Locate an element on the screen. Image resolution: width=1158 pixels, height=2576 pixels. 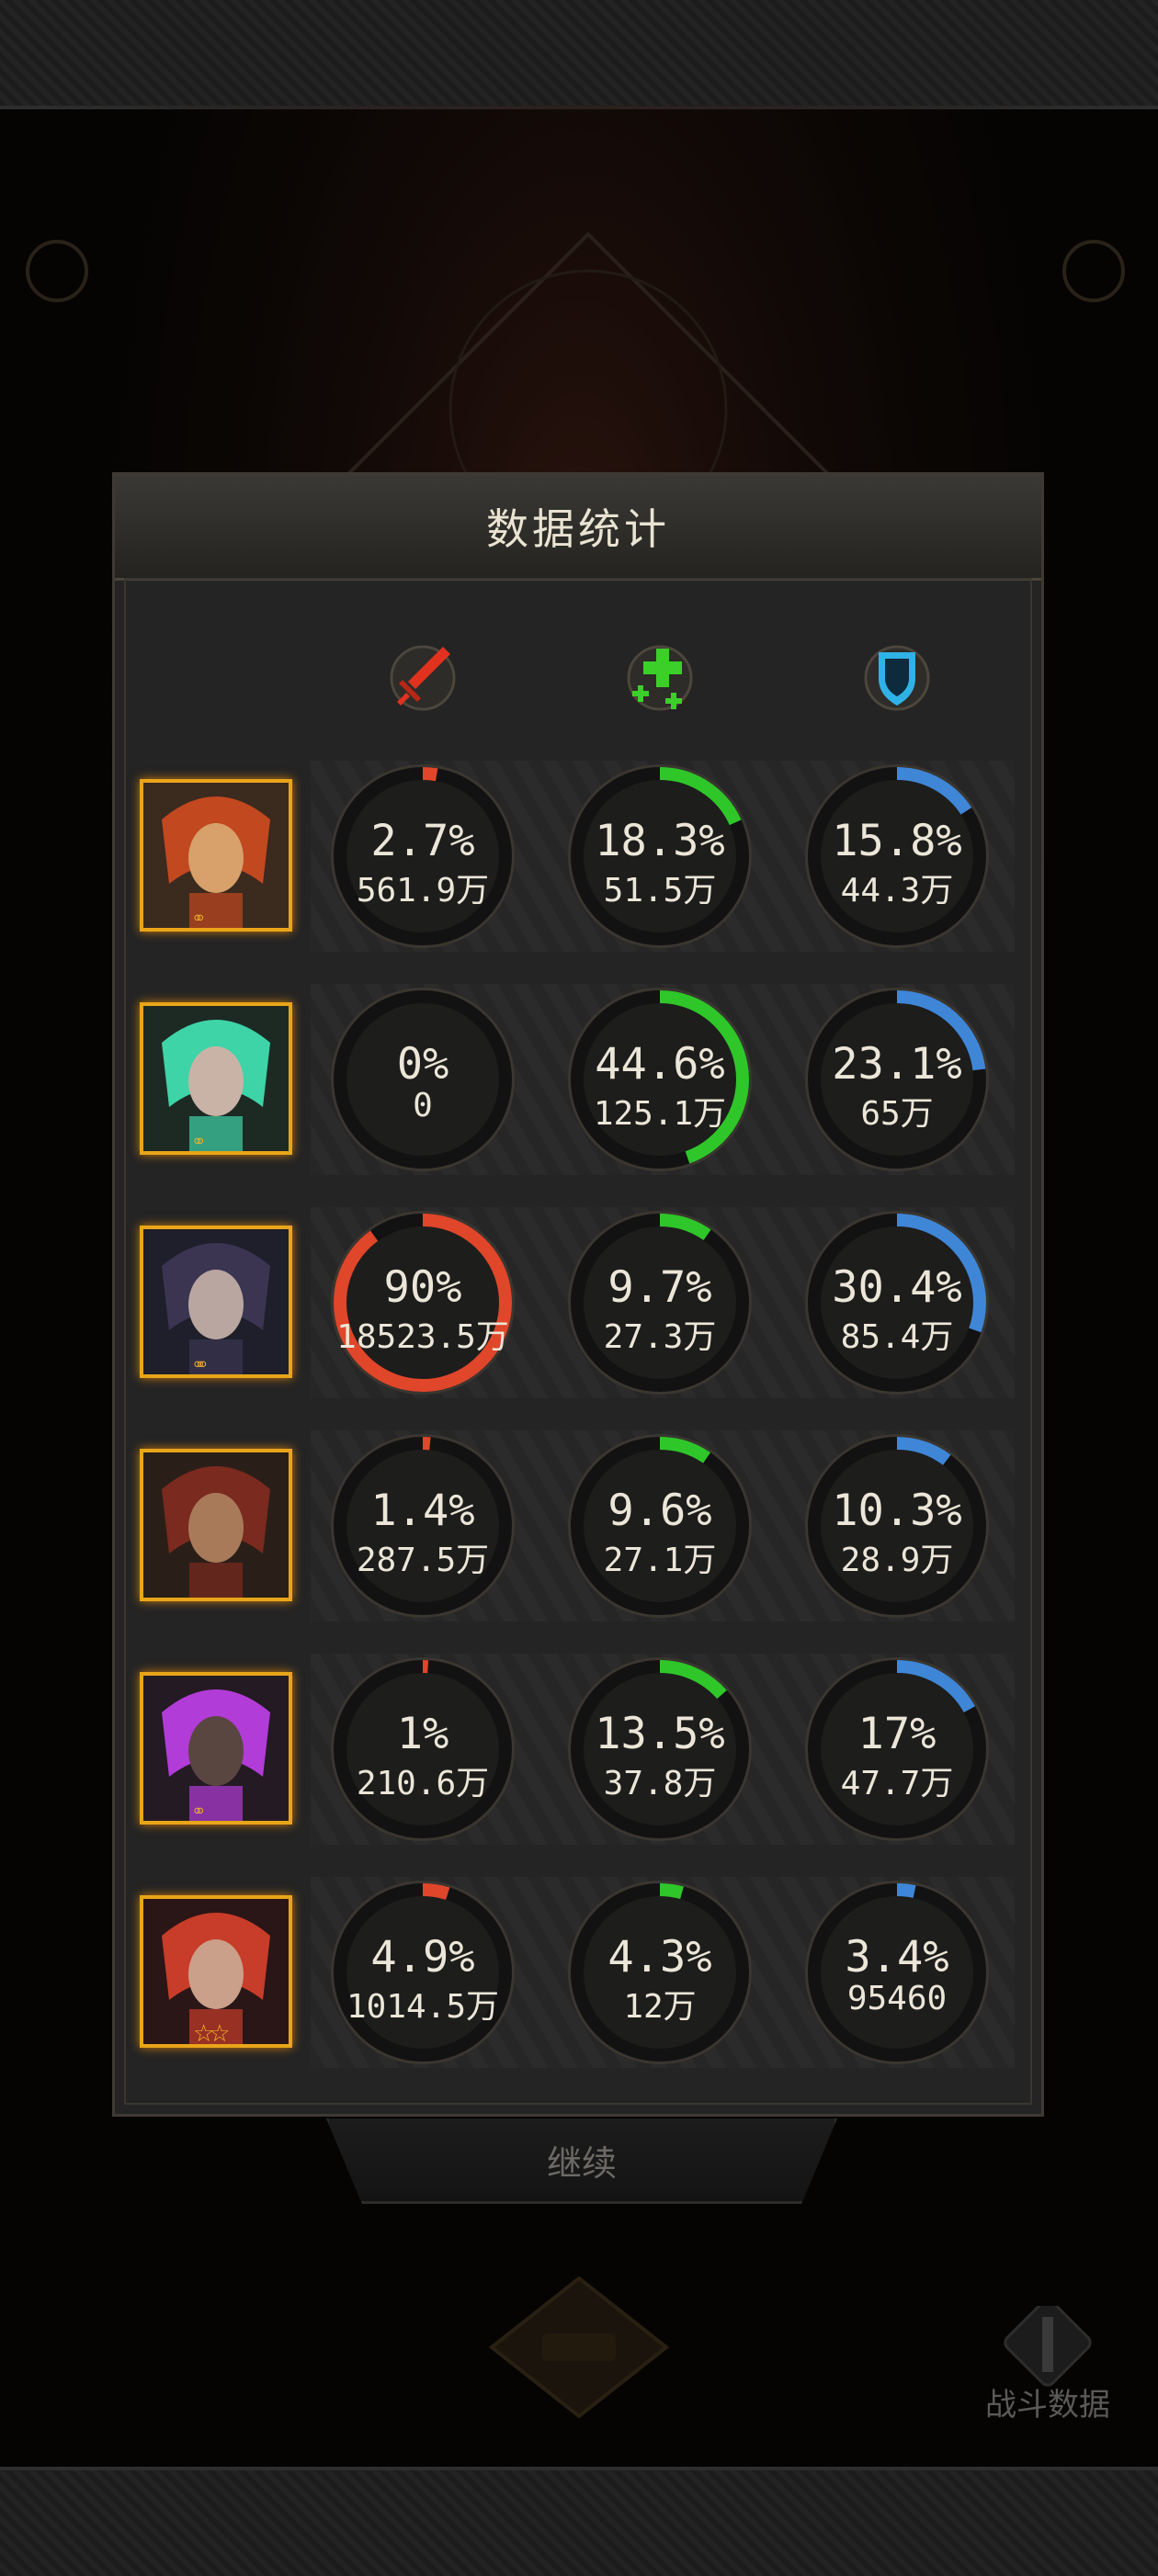
heal-percent: 44.6% is located at coordinates (659, 1064).